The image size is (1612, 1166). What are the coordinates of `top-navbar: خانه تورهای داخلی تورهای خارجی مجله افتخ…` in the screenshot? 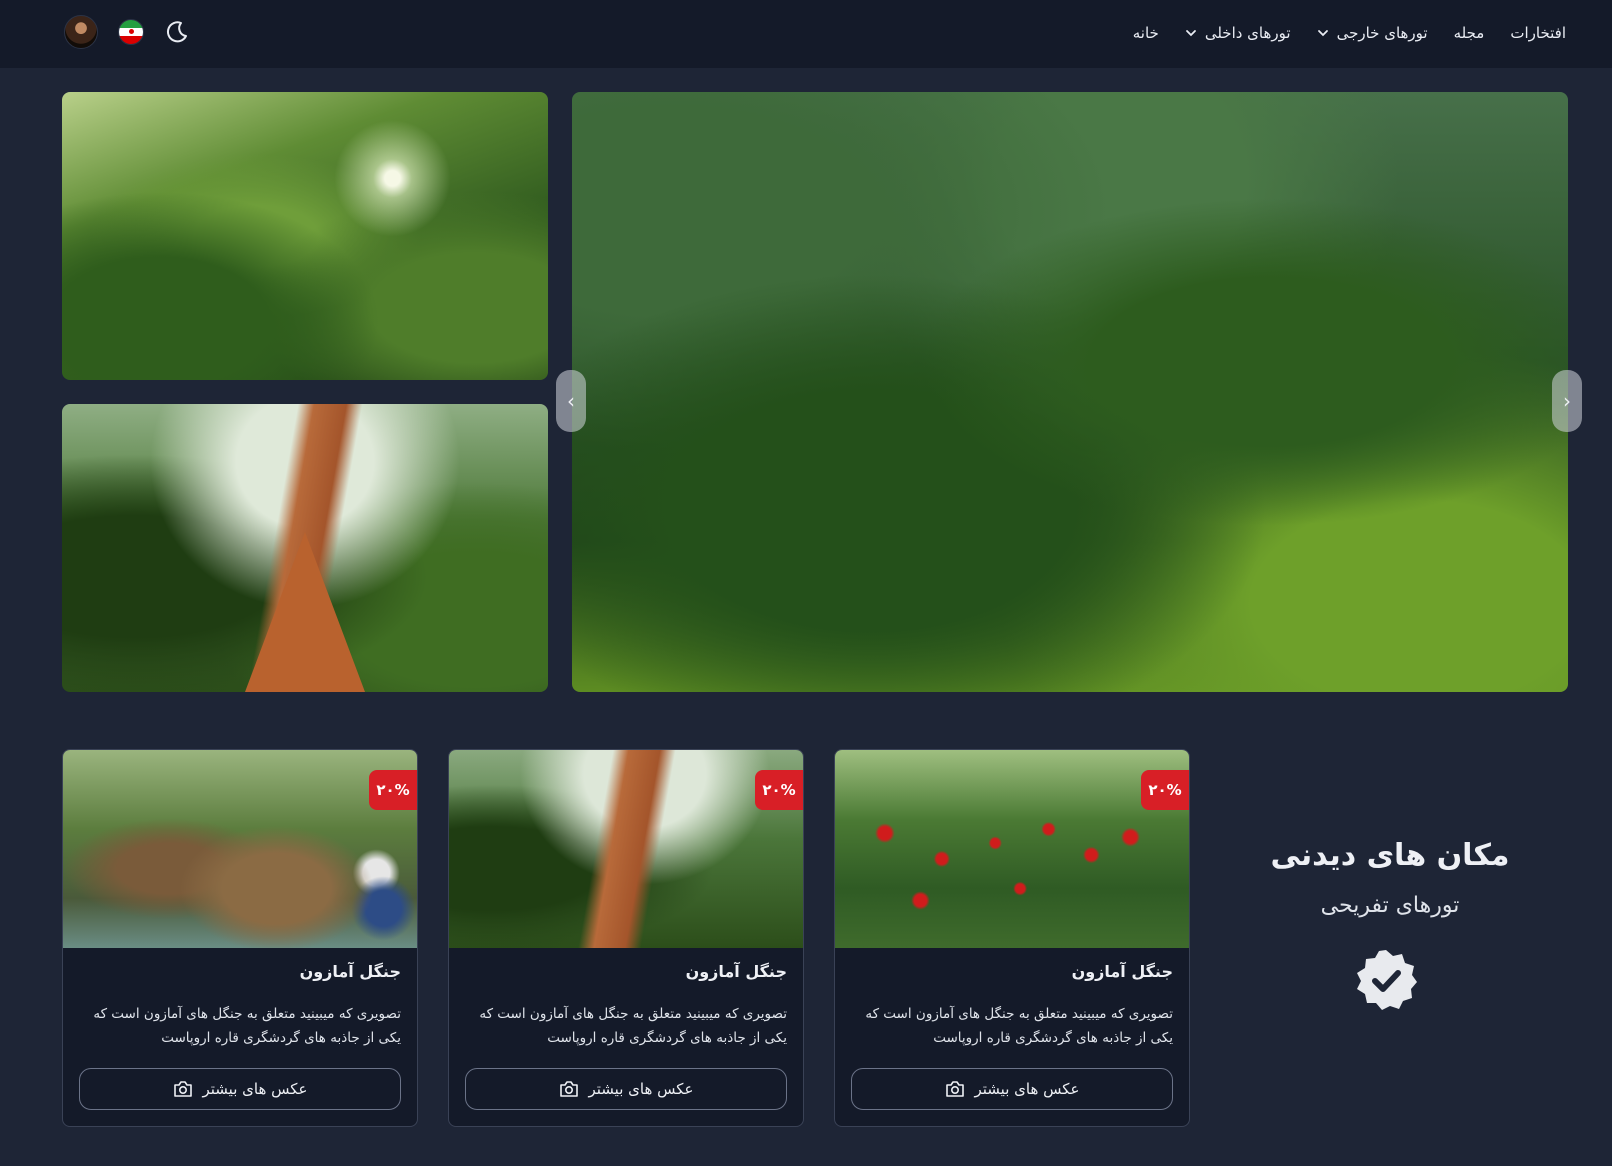 It's located at (806, 34).